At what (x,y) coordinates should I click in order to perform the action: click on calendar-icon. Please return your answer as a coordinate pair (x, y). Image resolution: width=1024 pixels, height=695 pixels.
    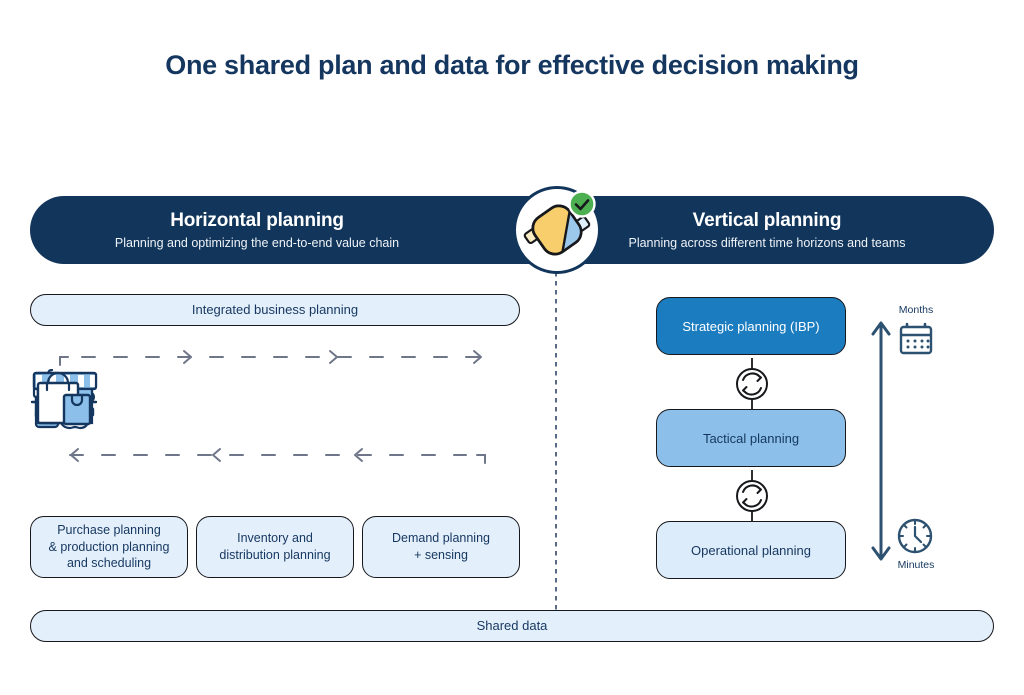
    Looking at the image, I should click on (916, 341).